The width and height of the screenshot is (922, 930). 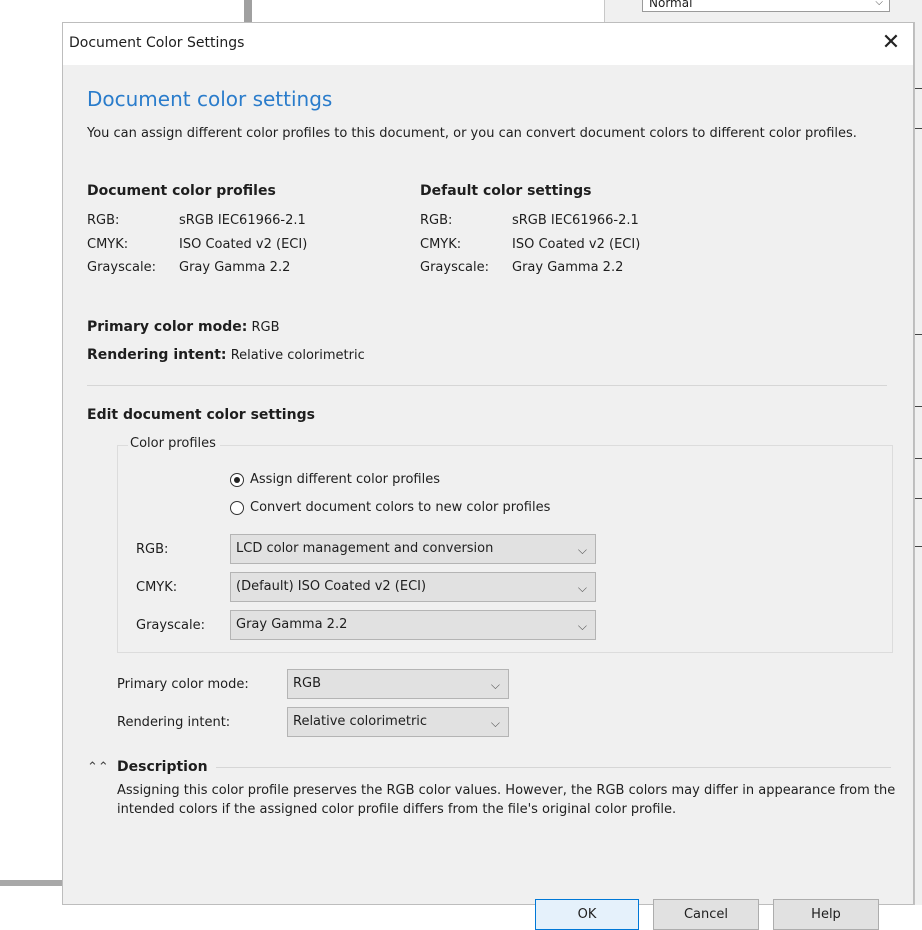 What do you see at coordinates (826, 914) in the screenshot?
I see `help-button: Help` at bounding box center [826, 914].